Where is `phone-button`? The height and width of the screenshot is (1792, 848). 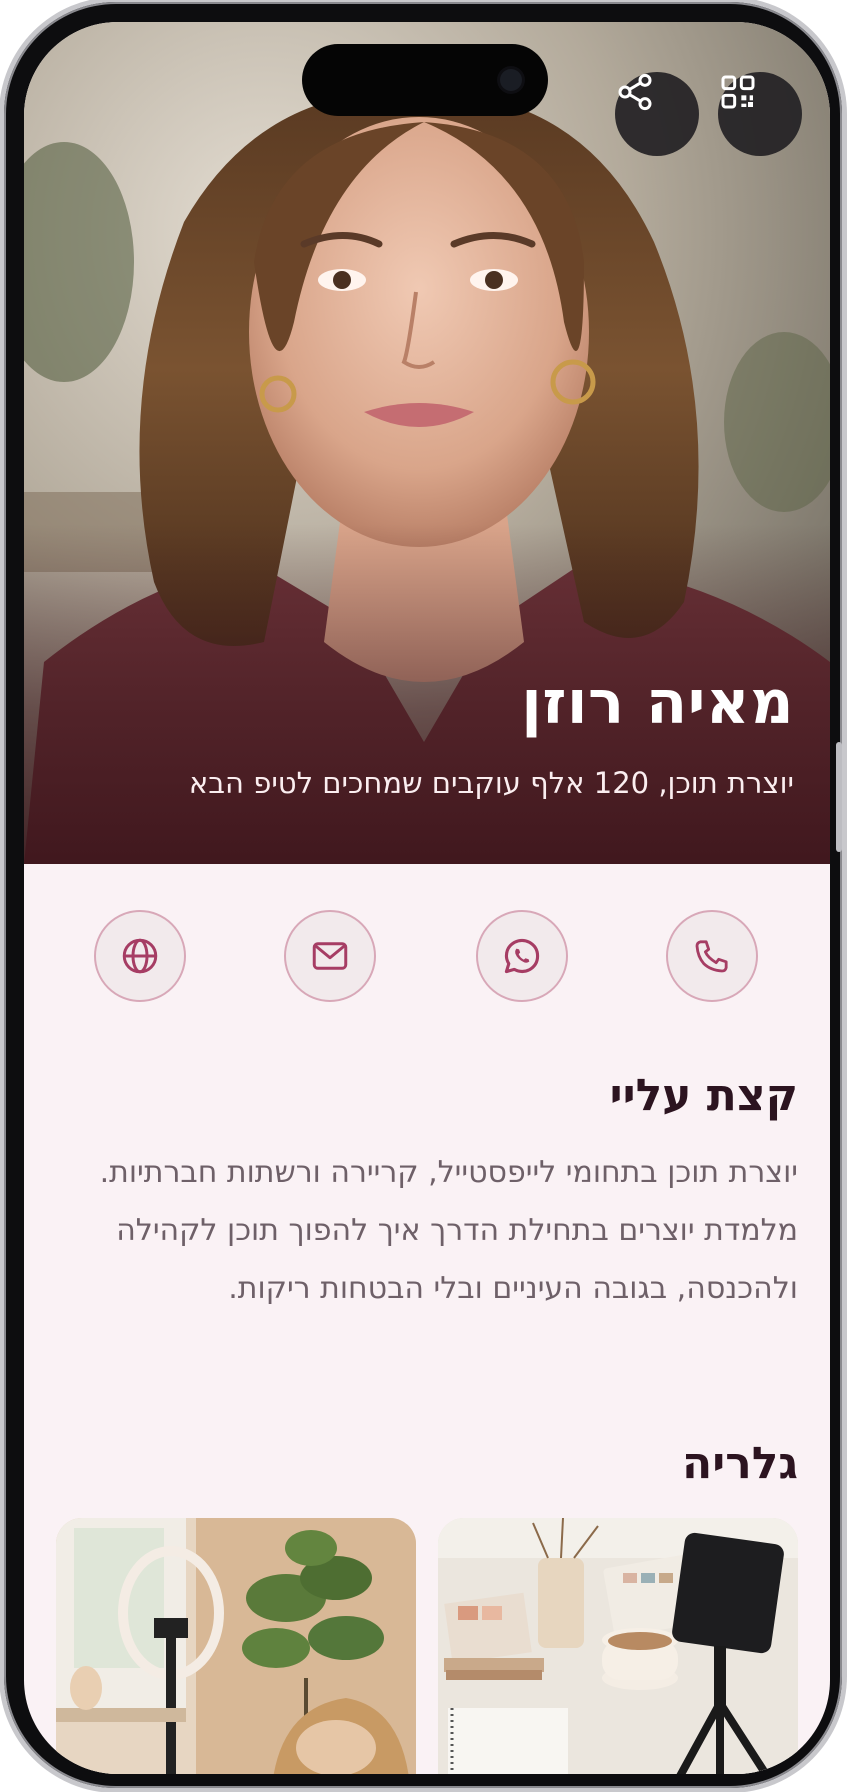
phone-button is located at coordinates (712, 956).